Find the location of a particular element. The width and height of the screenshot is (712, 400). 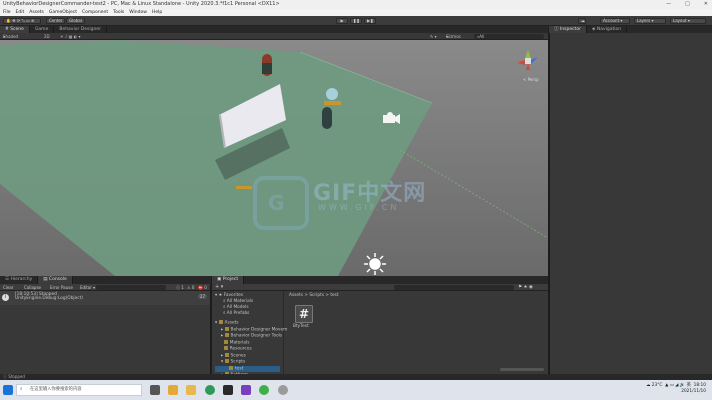

step-button: ▶❚ is located at coordinates (370, 21).